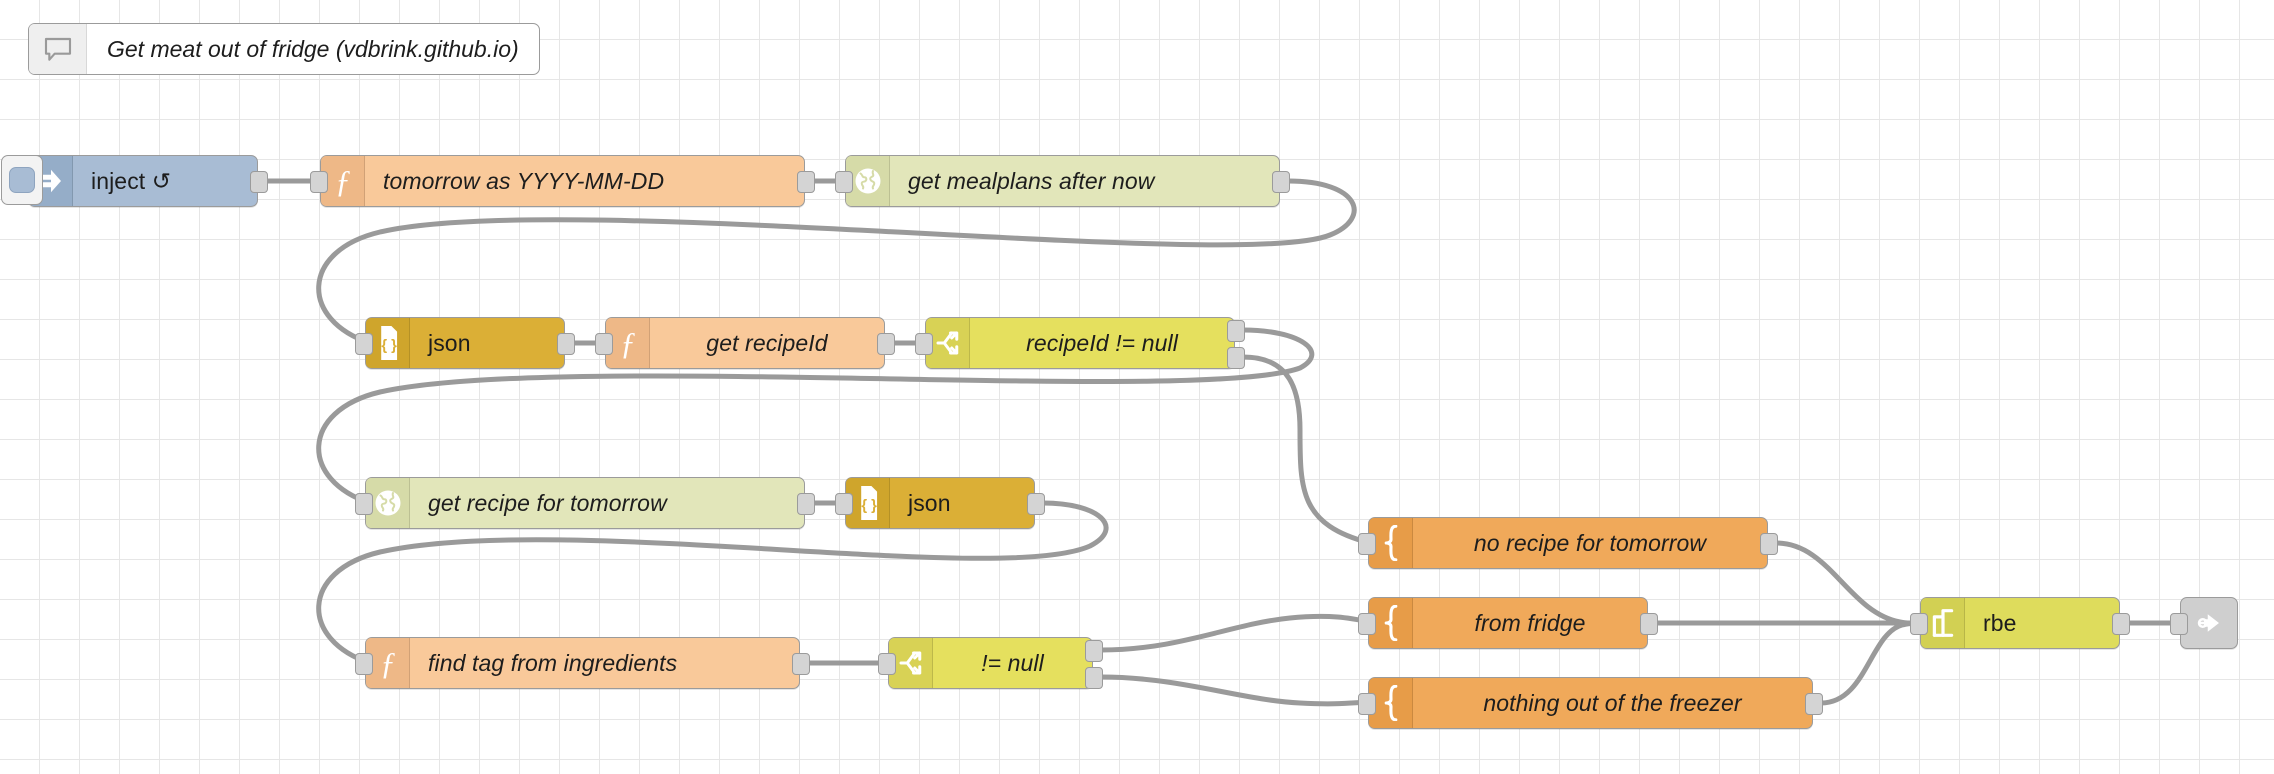  I want to click on node-label: inject ↺, so click(131, 180).